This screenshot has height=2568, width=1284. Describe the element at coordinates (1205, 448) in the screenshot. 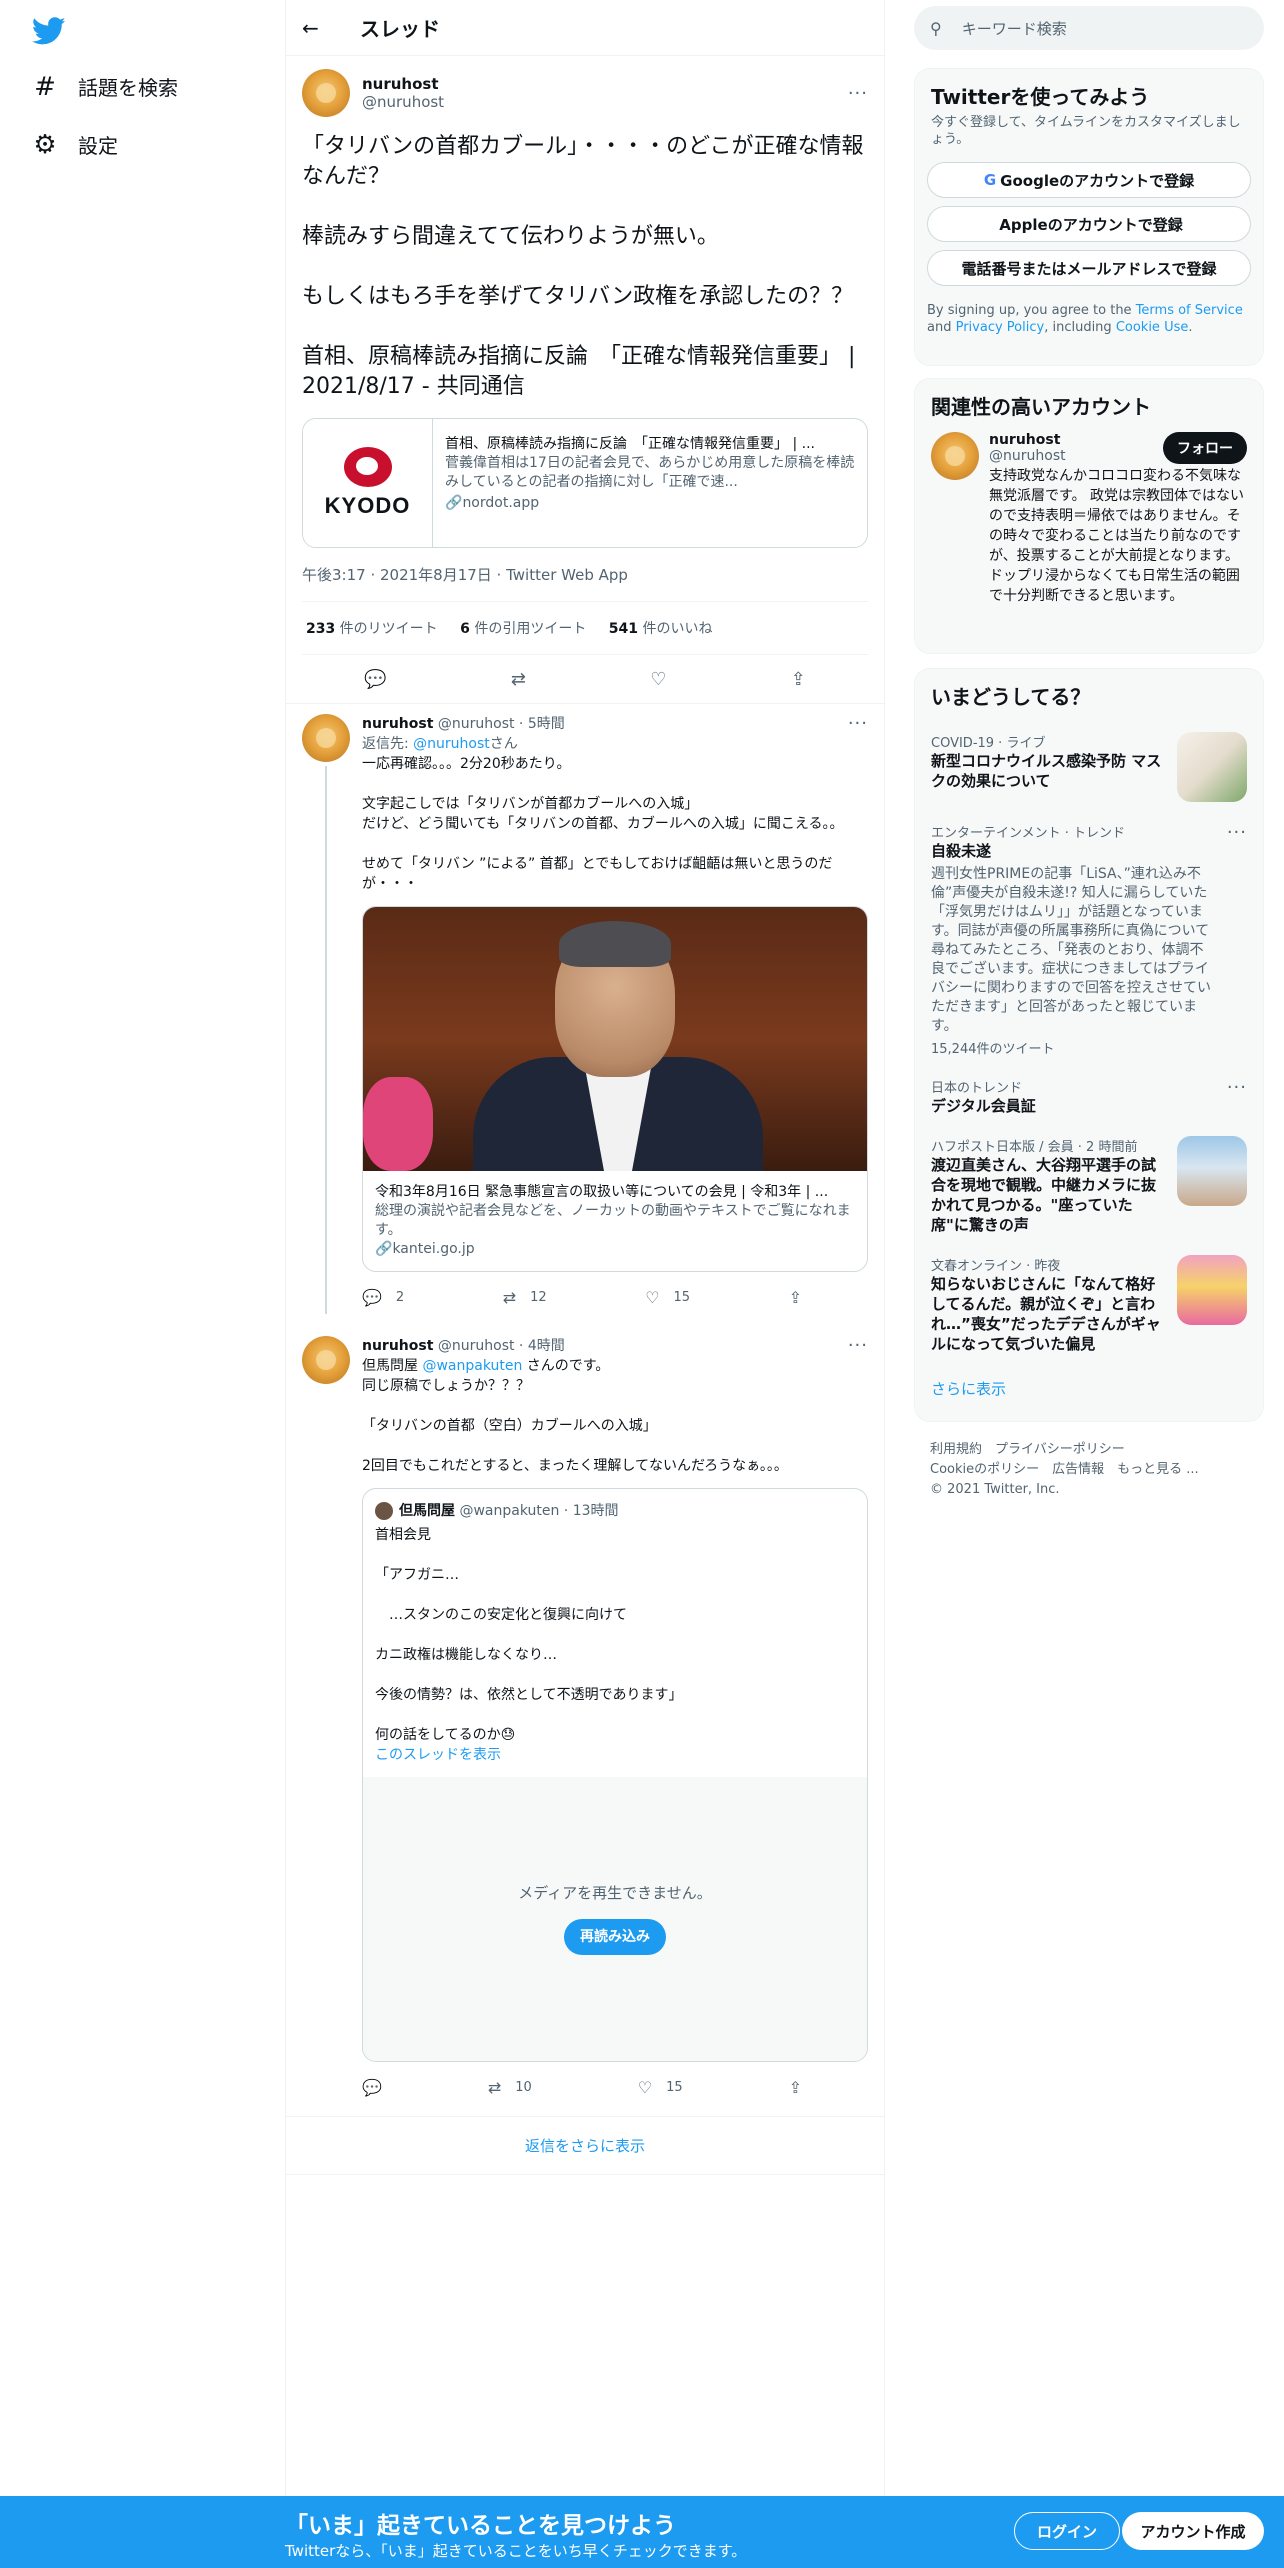

I see `follow-button: フォロー` at that location.